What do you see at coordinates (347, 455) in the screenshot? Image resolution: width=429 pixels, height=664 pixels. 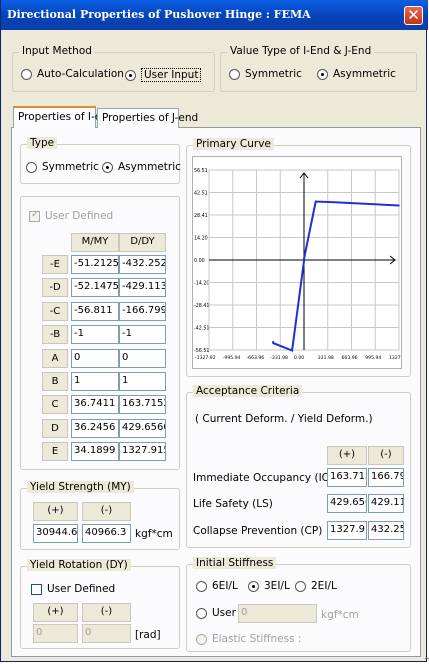 I see `acceptance-pos-header: (+)` at bounding box center [347, 455].